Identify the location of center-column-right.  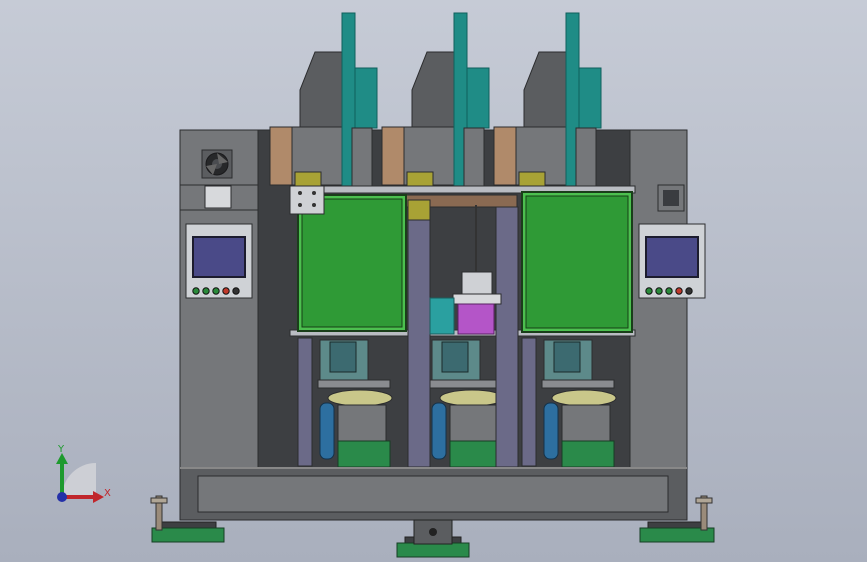
(507, 337).